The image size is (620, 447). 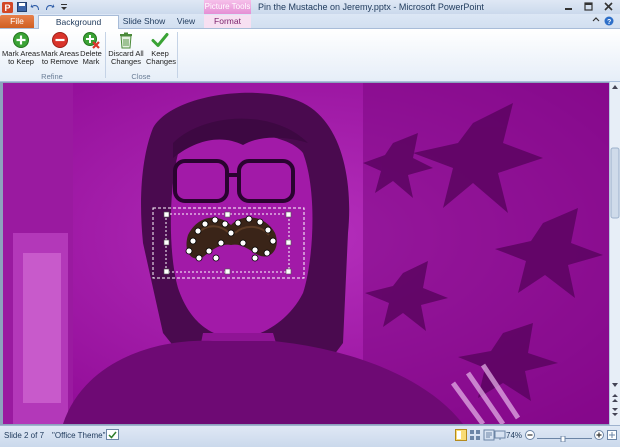 I want to click on picture-tools-context-label: Picture Tools, so click(x=227, y=7).